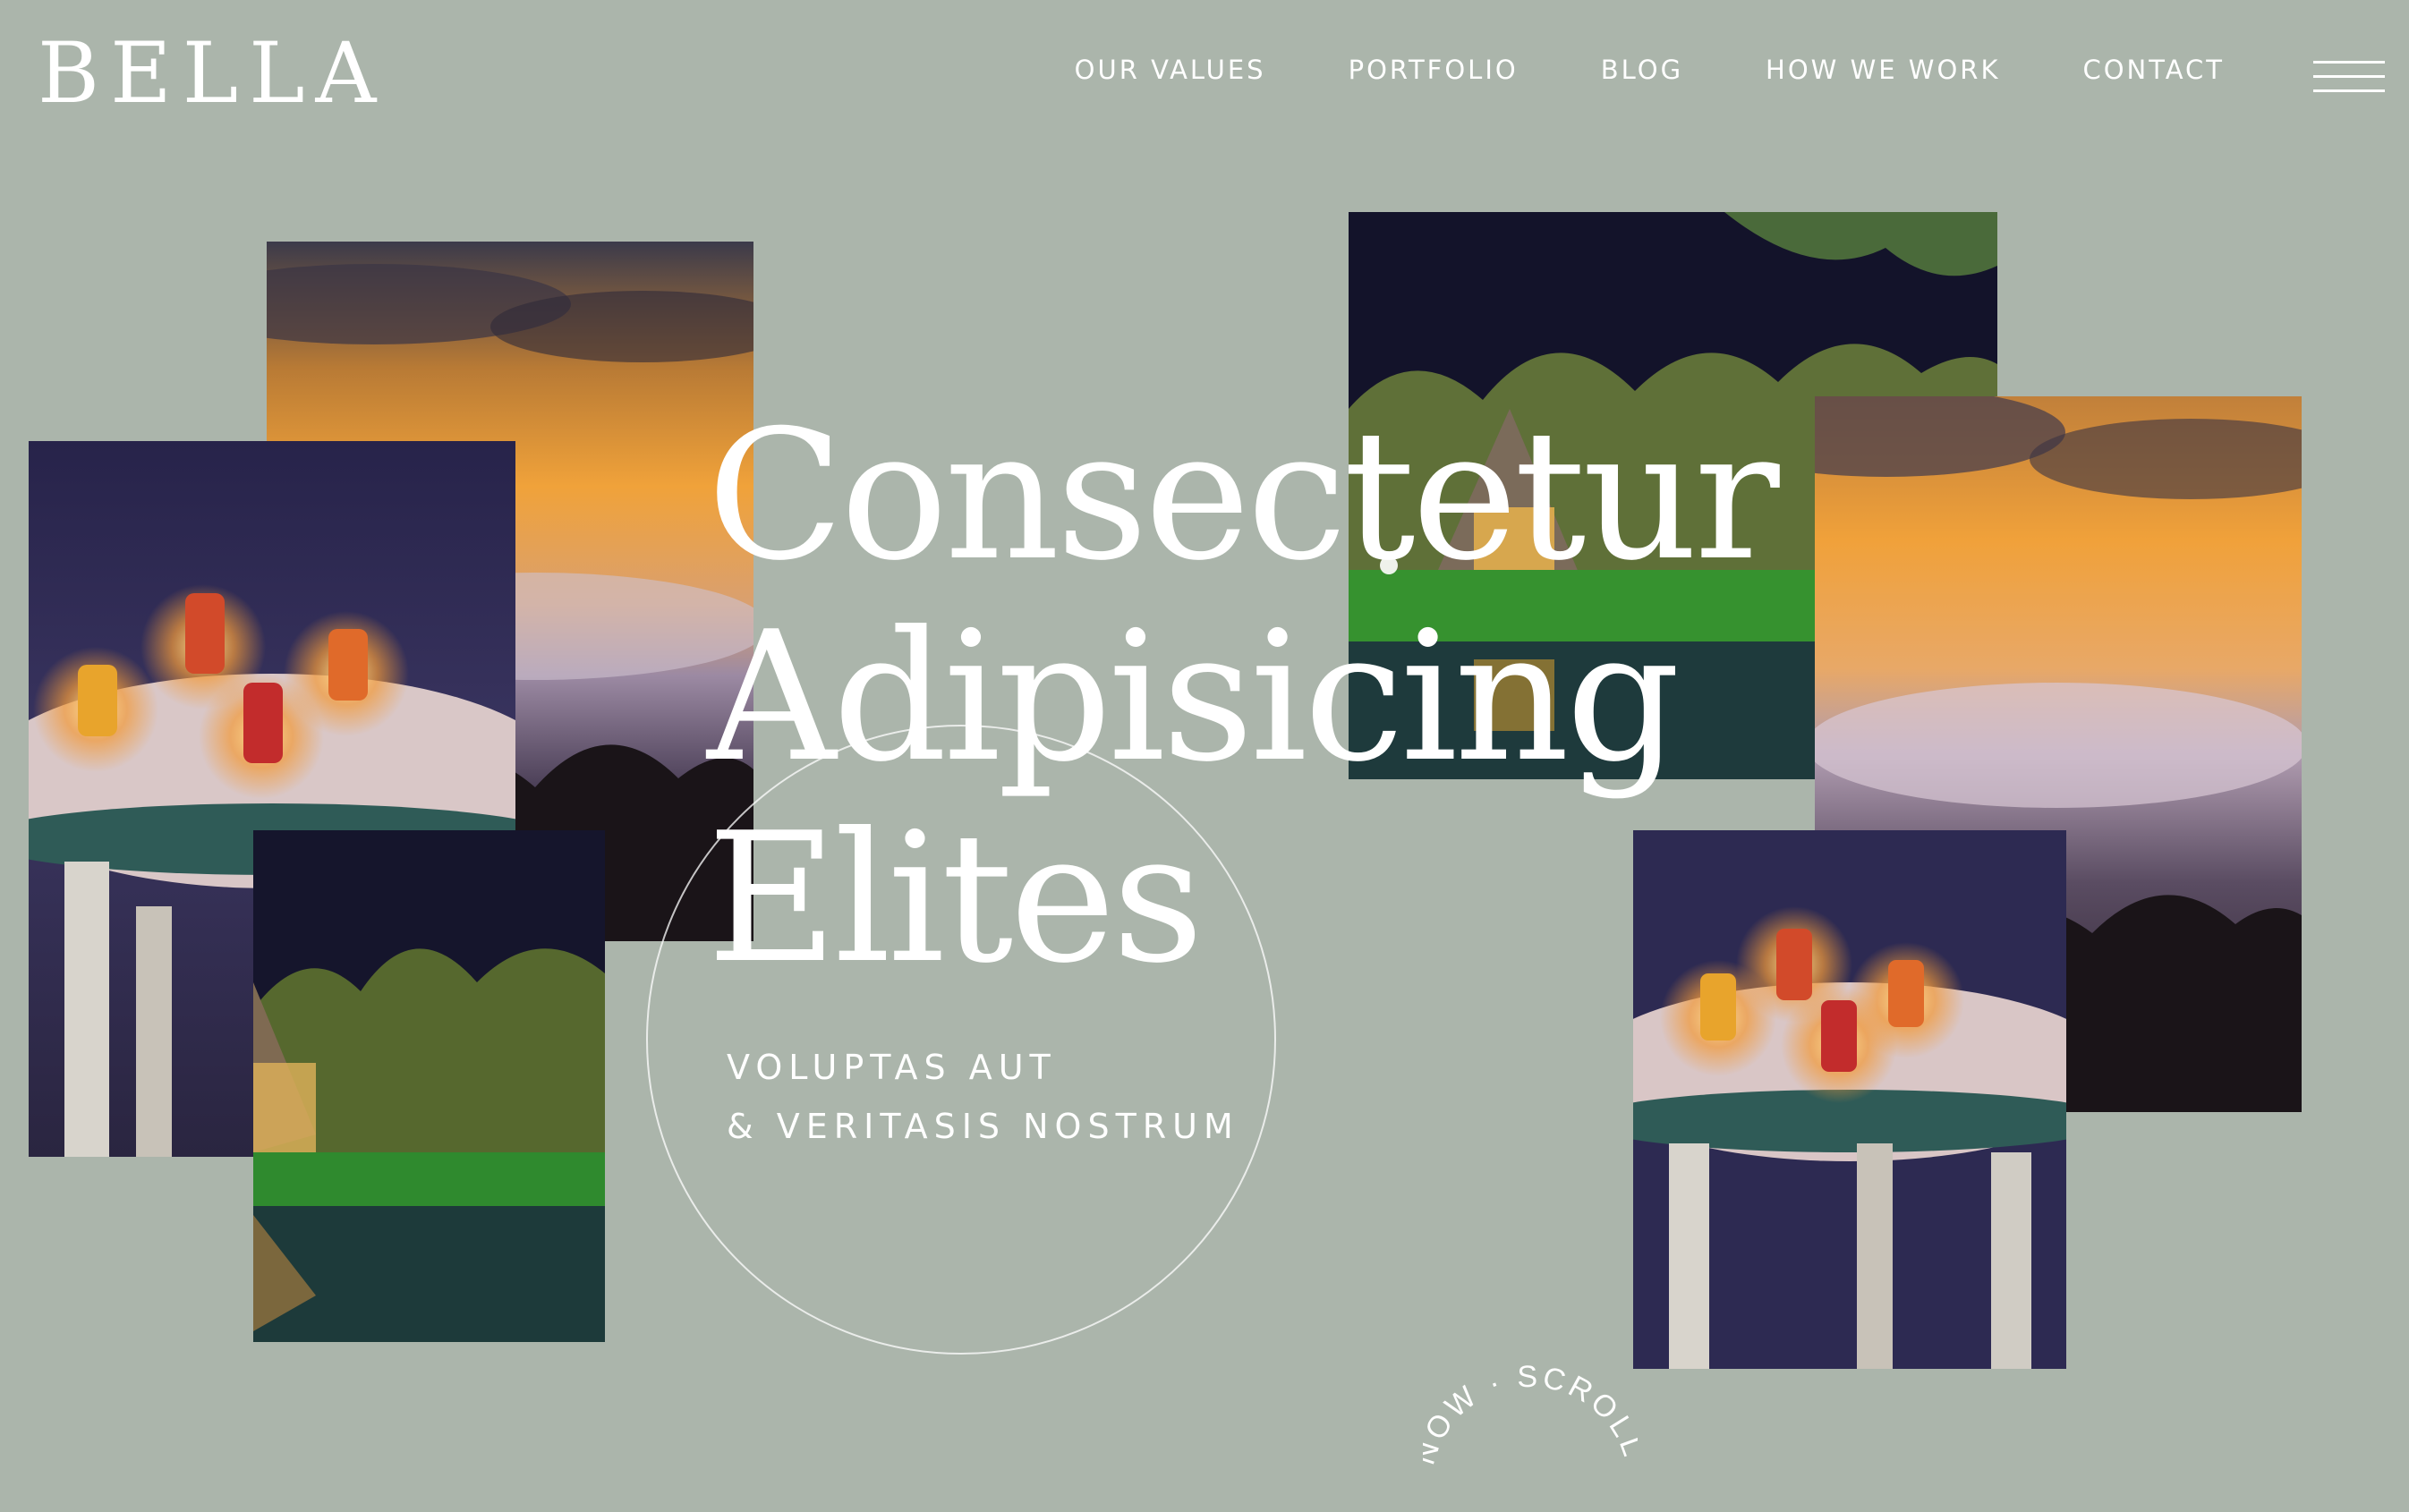 The height and width of the screenshot is (1512, 2409). I want to click on hero-title-line-3: Elites, so click(956, 898).